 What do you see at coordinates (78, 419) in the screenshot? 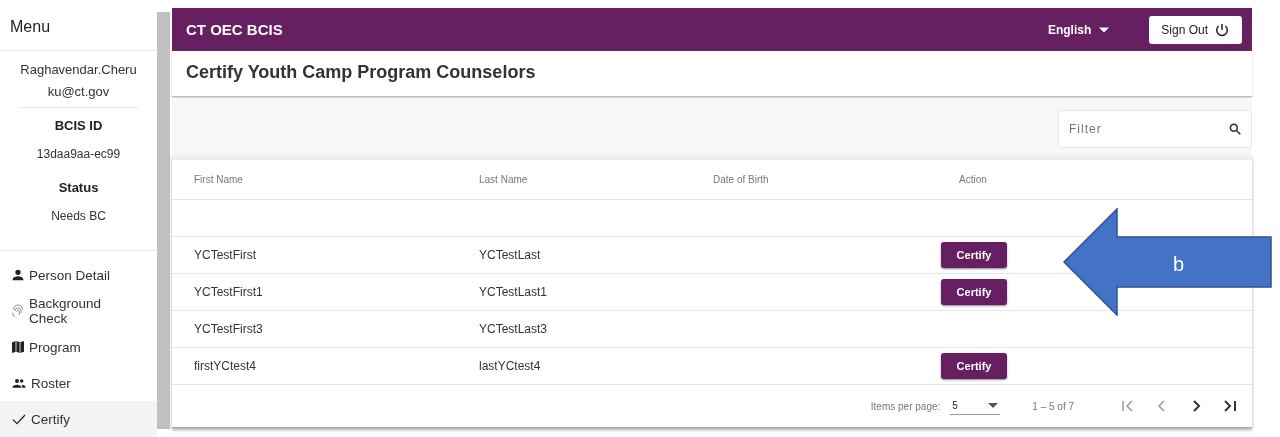
I see `nav-item: Certify` at bounding box center [78, 419].